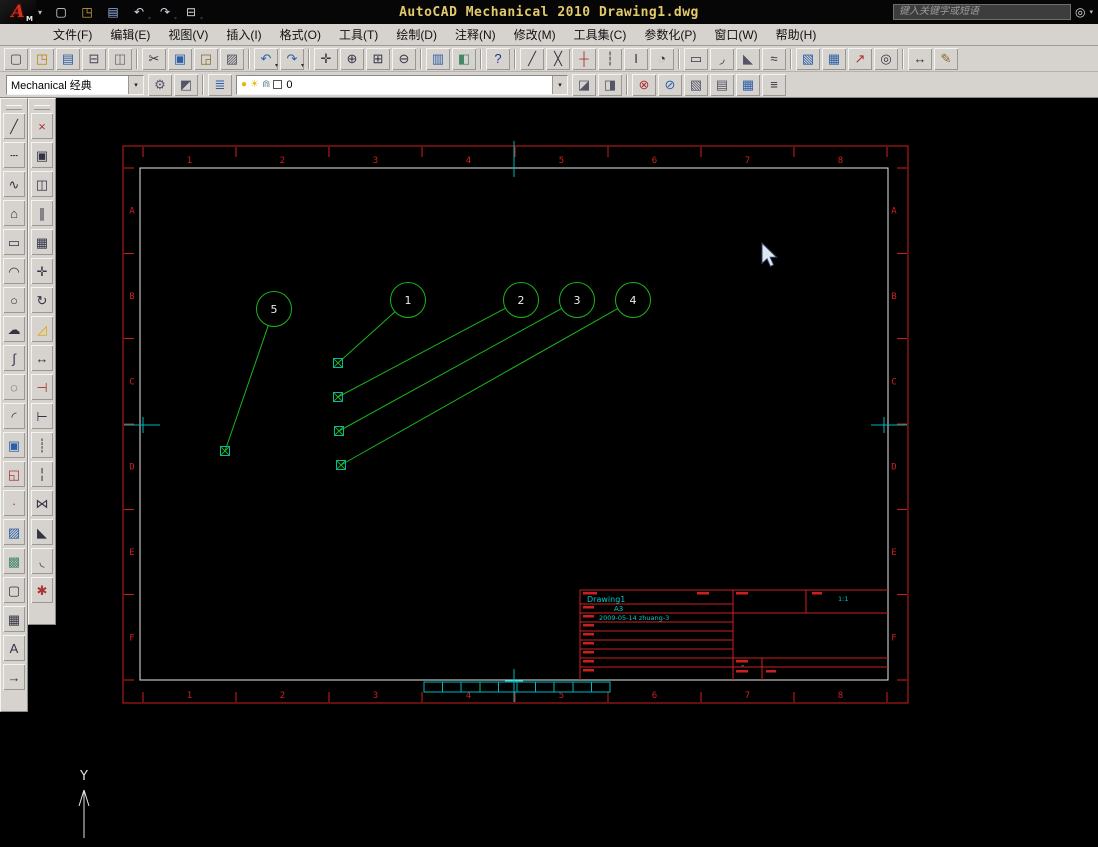  Describe the element at coordinates (696, 58) in the screenshot. I see `am-rectangle-button: ▭` at that location.